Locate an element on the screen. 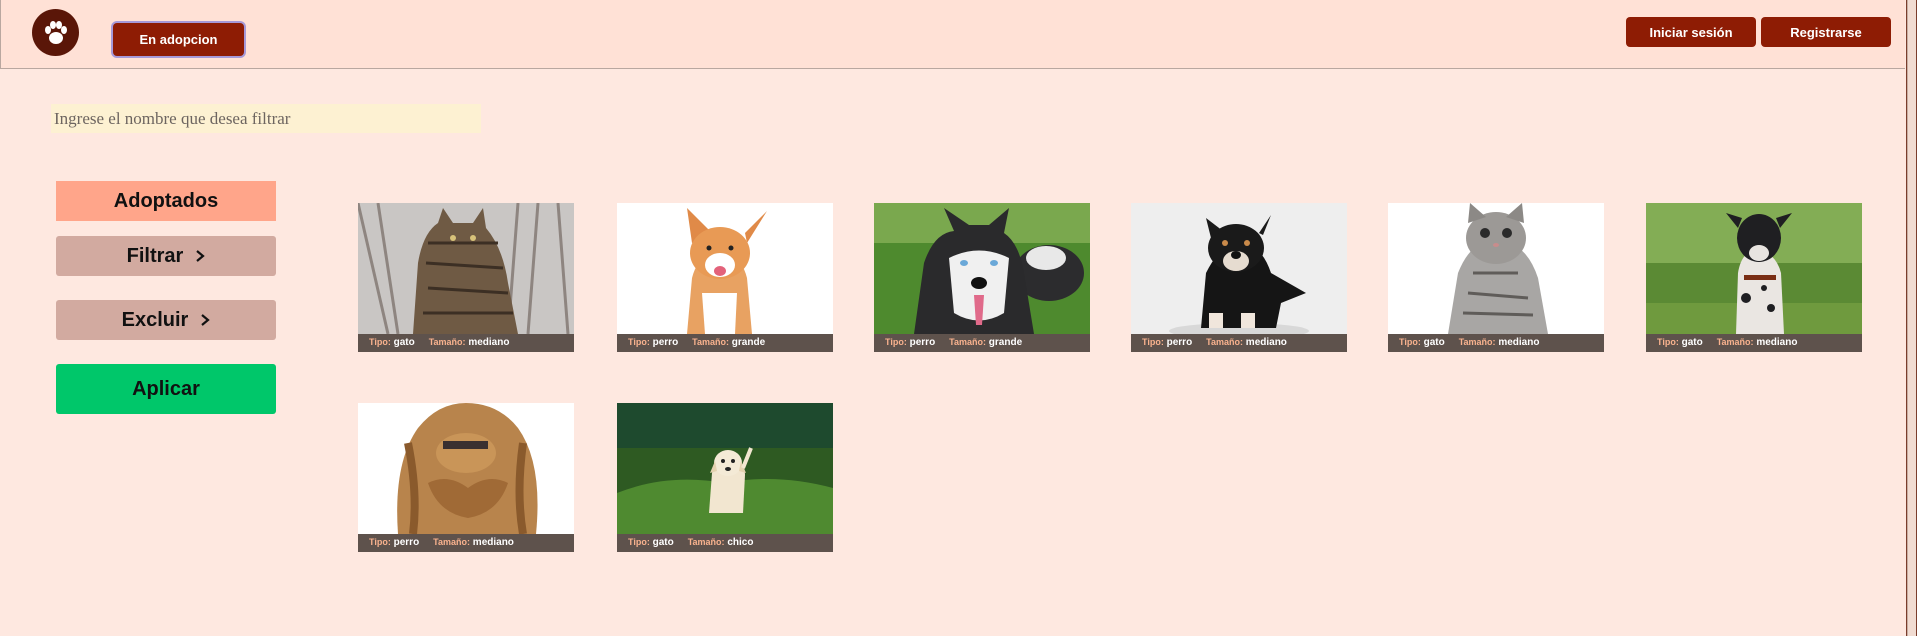 The width and height of the screenshot is (1917, 636). great-dane-photo is located at coordinates (1754, 268).